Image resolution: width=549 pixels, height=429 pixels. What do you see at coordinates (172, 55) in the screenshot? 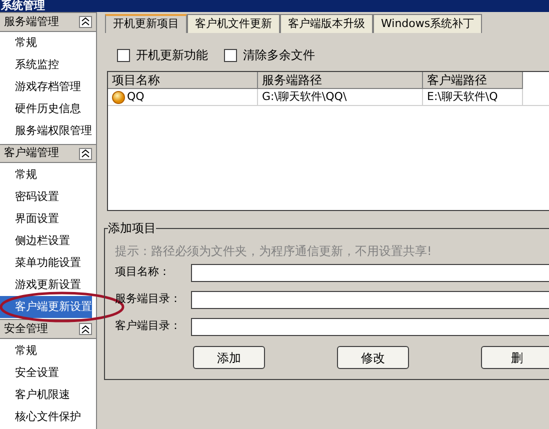
I see `checkbox-label: 开机更新功能` at bounding box center [172, 55].